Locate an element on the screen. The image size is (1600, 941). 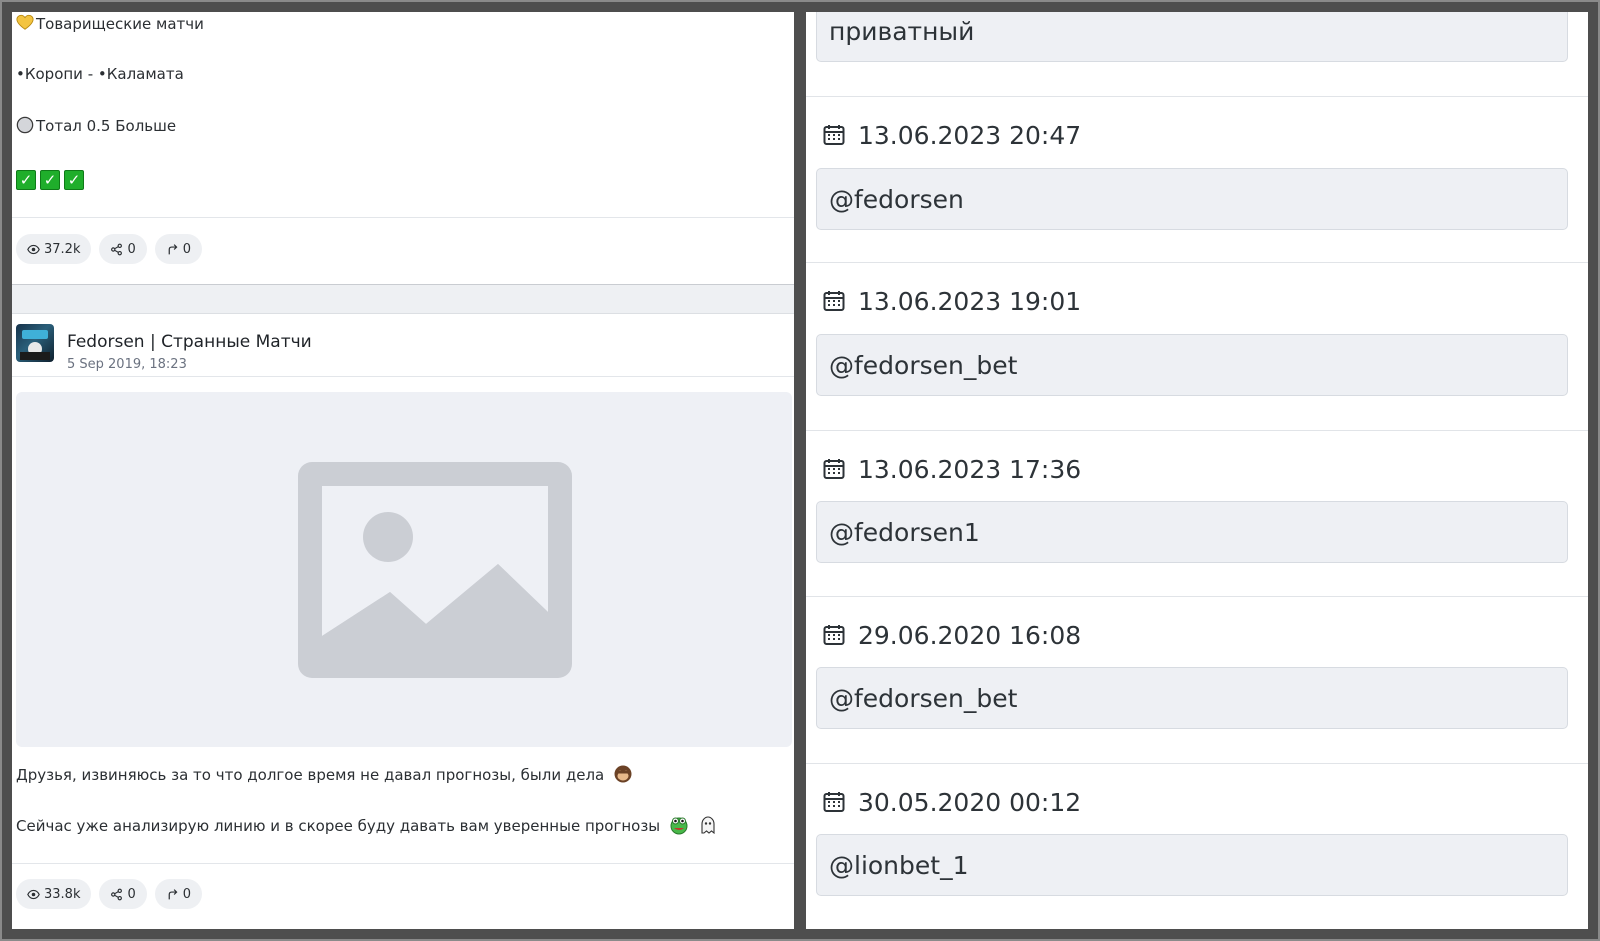
history-date: 29.06.2020 16:08 is located at coordinates (951, 635).